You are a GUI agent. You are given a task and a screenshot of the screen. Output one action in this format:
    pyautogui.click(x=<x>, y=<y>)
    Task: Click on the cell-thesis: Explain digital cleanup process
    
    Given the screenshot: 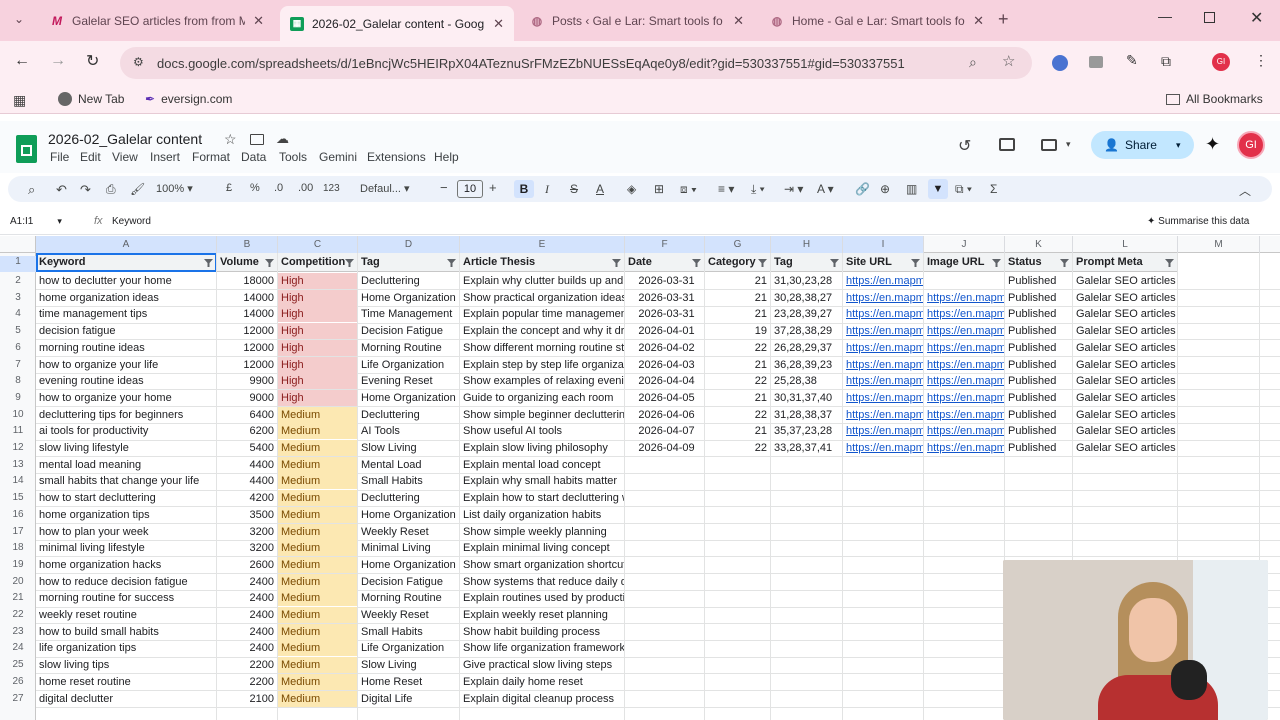 What is the action you would take?
    pyautogui.click(x=542, y=699)
    